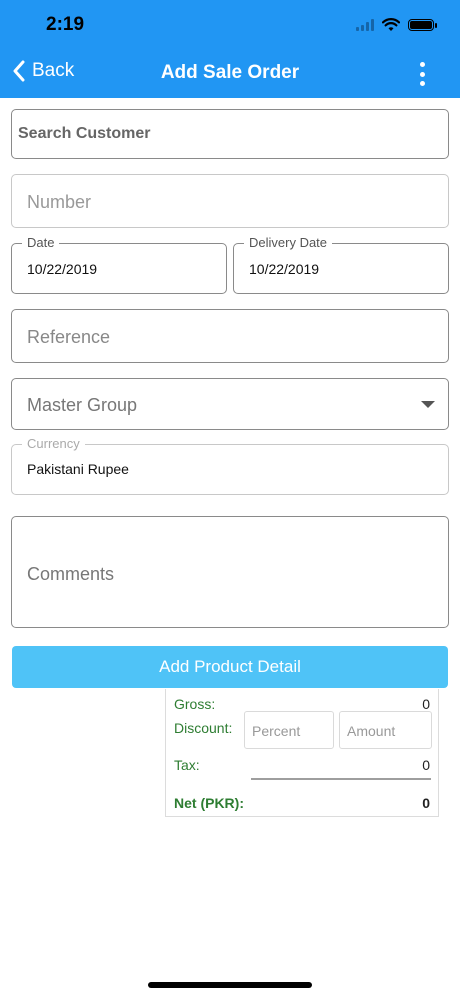 Image resolution: width=460 pixels, height=996 pixels. I want to click on gross-value: 0, so click(426, 704).